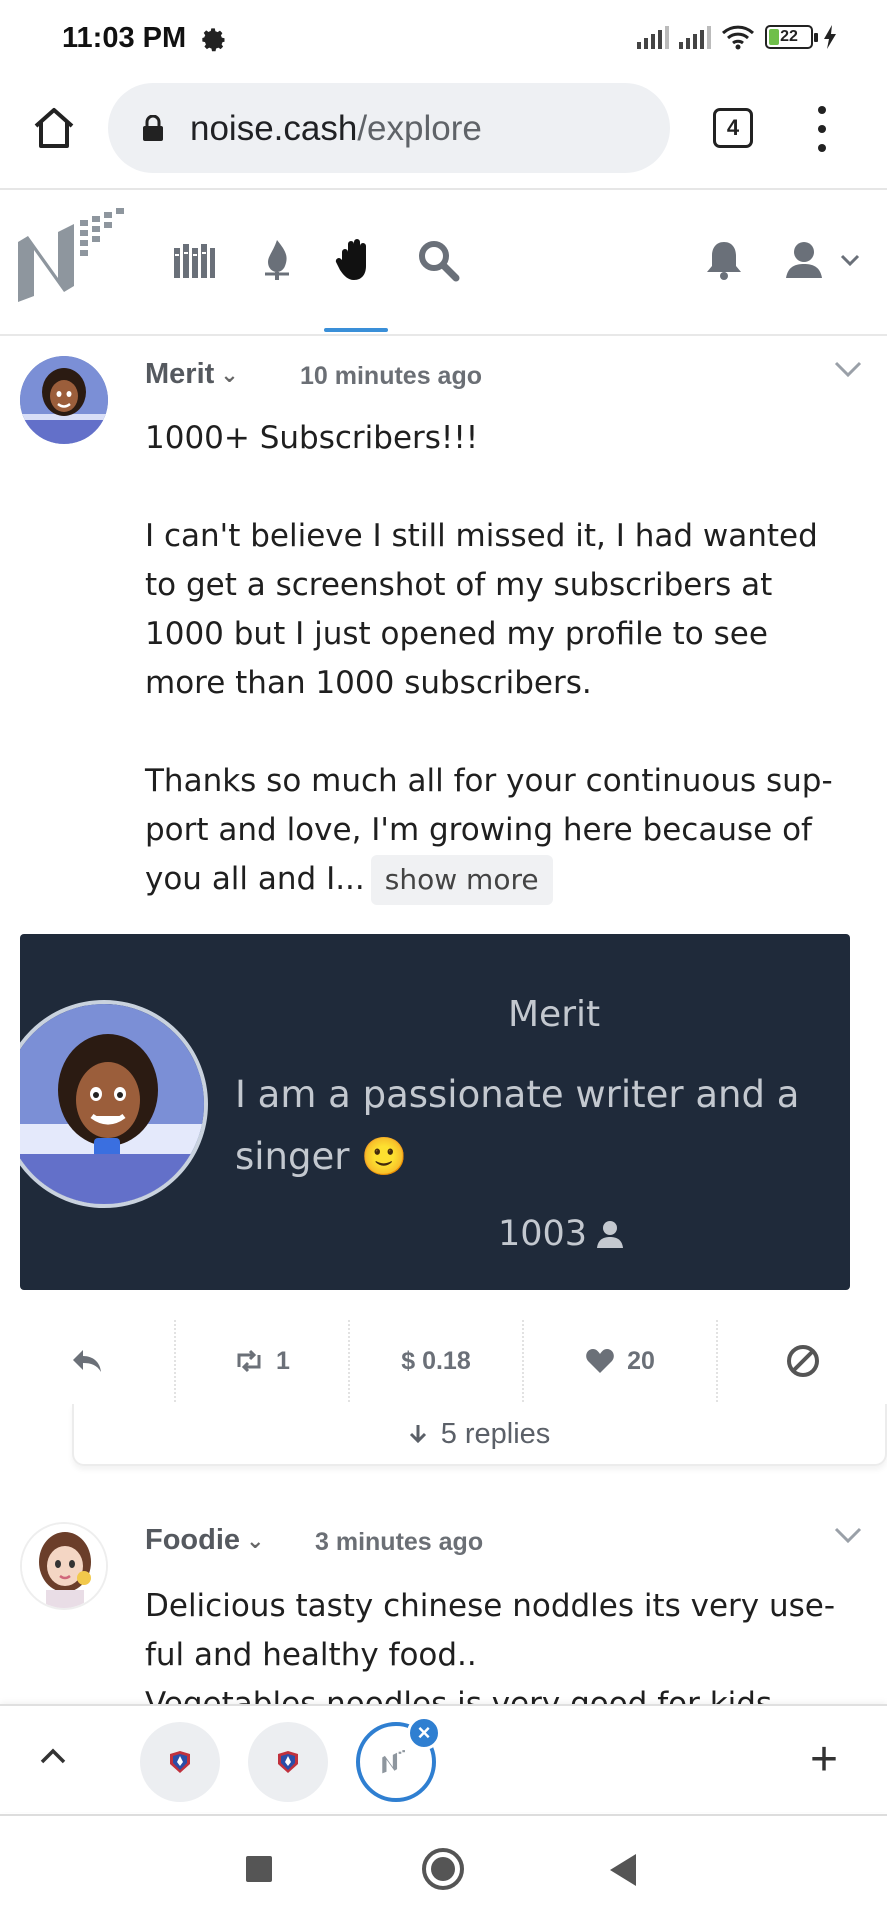  What do you see at coordinates (733, 128) in the screenshot?
I see `tab-count-button: 4` at bounding box center [733, 128].